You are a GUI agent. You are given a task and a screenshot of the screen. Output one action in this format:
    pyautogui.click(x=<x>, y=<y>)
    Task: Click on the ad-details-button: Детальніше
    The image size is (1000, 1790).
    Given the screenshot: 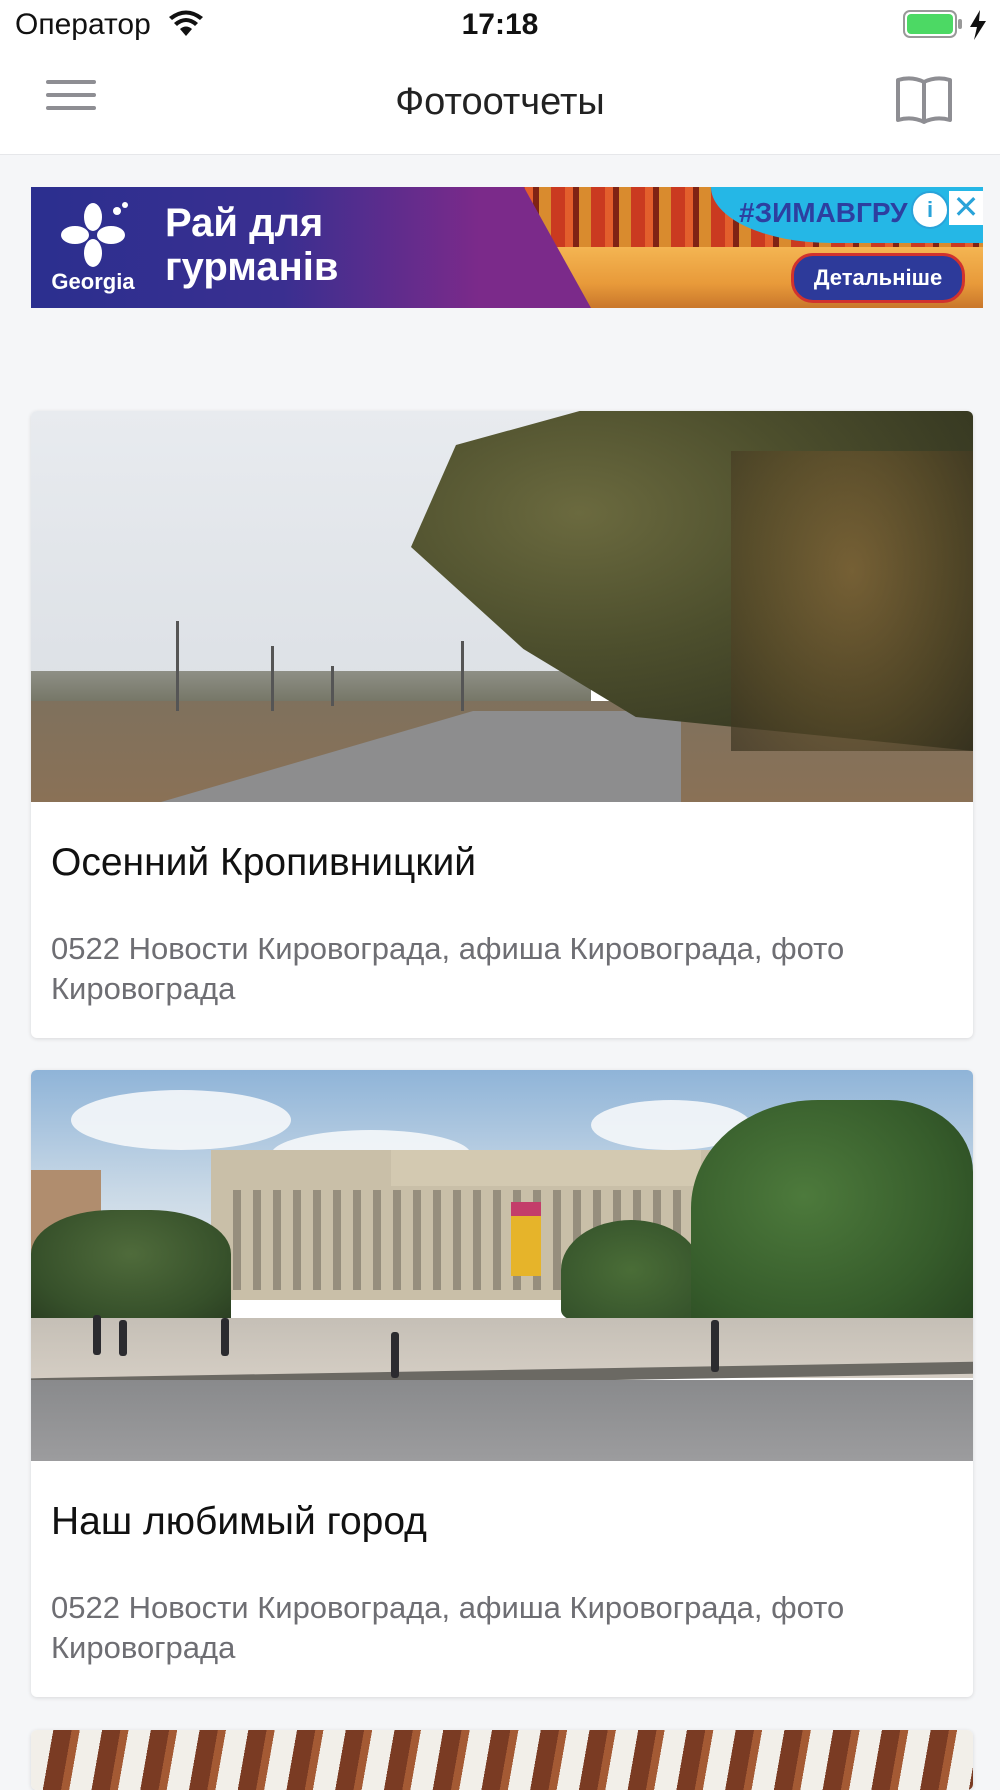 What is the action you would take?
    pyautogui.click(x=878, y=278)
    